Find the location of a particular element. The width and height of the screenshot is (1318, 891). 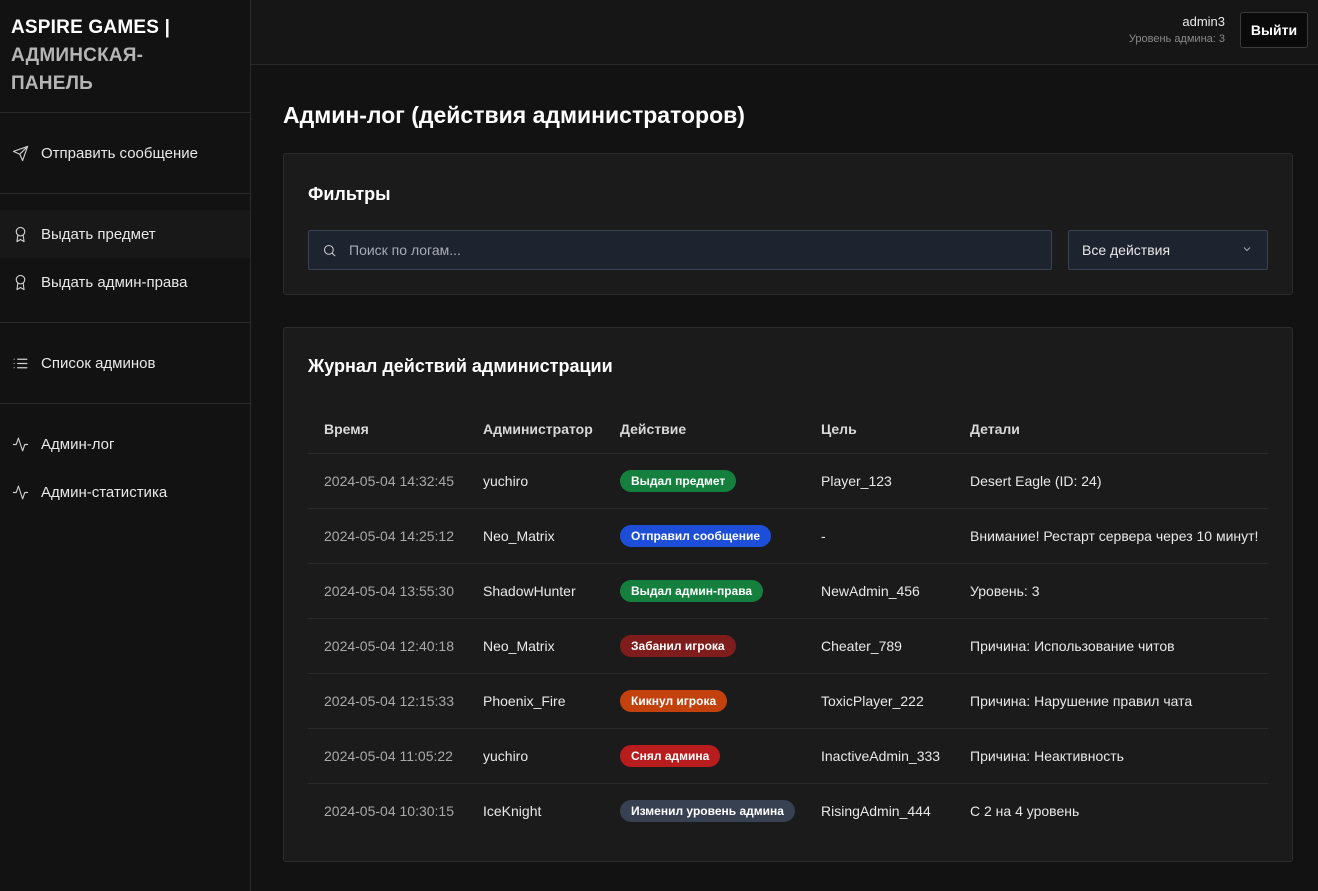

sidebar-item-label: Выдать админ-права is located at coordinates (114, 282).